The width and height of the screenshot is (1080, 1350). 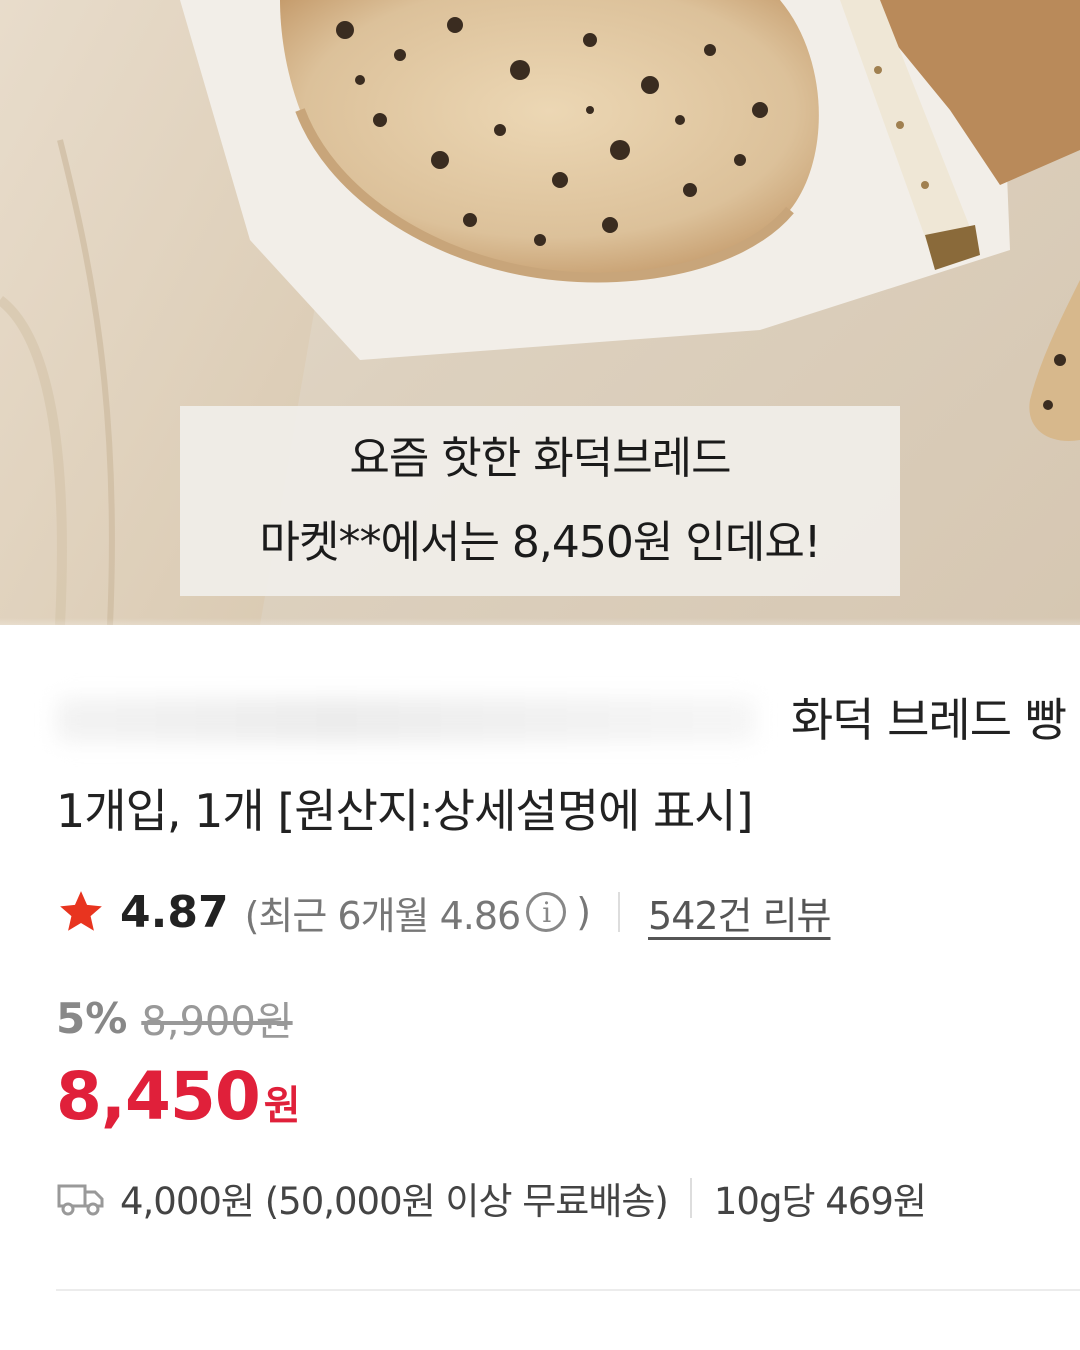 What do you see at coordinates (546, 912) in the screenshot?
I see `info-icon: i` at bounding box center [546, 912].